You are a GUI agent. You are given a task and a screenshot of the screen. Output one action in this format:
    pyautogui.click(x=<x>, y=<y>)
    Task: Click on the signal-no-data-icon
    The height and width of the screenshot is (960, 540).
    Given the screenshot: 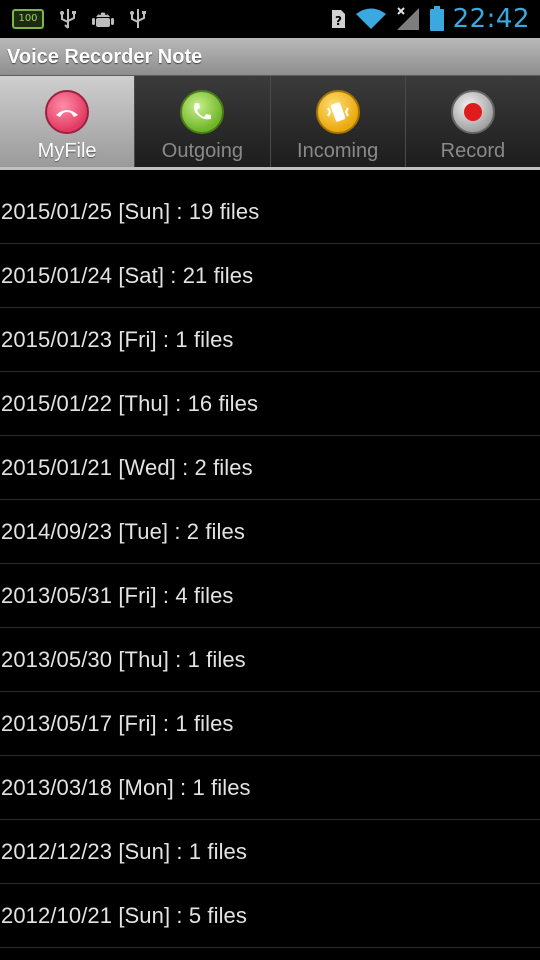 What is the action you would take?
    pyautogui.click(x=407, y=18)
    